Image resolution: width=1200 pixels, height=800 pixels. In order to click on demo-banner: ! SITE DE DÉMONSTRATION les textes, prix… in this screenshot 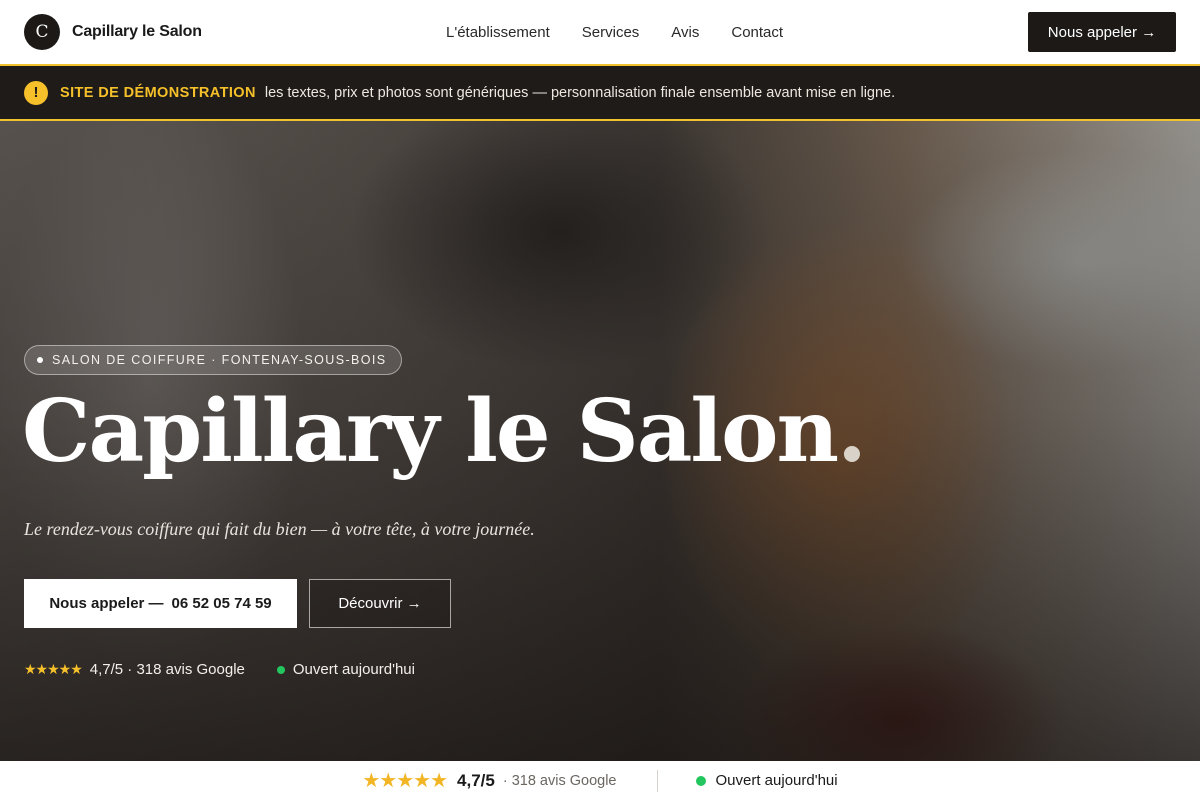, I will do `click(600, 92)`.